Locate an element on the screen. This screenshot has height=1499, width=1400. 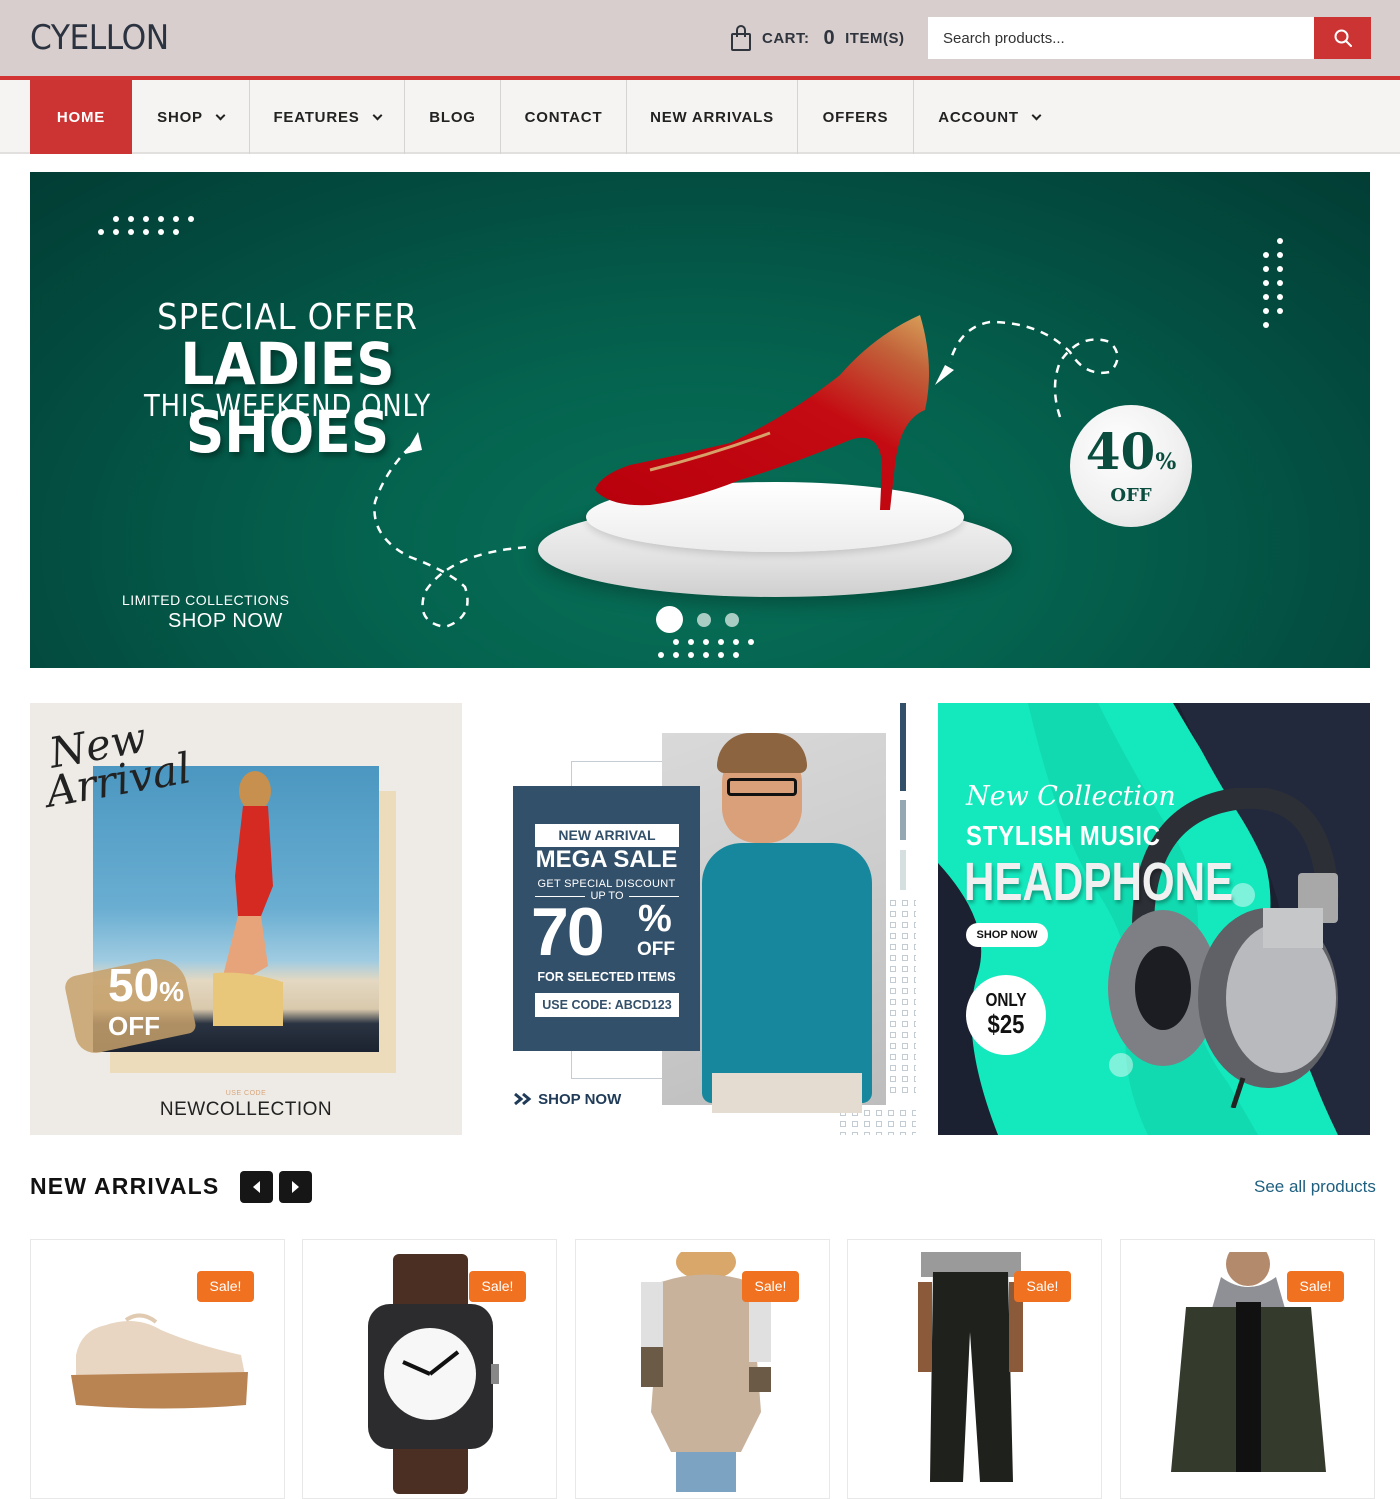
use-code-label: USE CODE is located at coordinates (246, 1093).